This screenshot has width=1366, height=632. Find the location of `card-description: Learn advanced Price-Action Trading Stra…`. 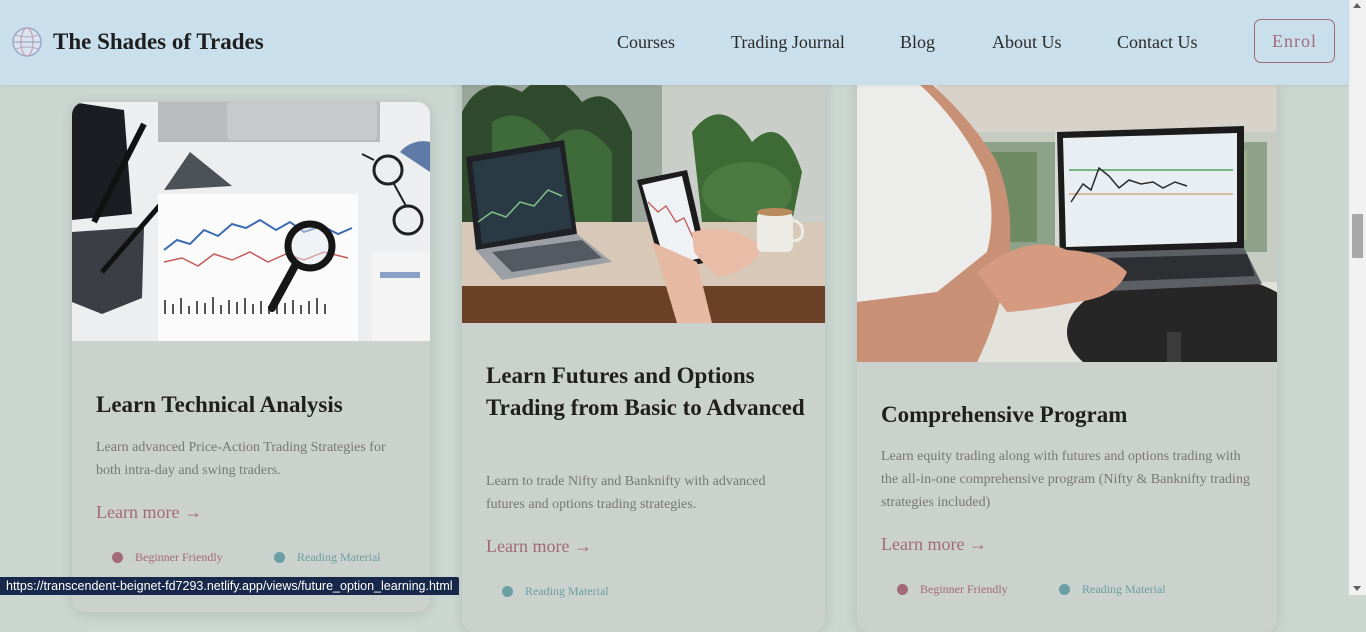

card-description: Learn advanced Price-Action Trading Stra… is located at coordinates (241, 459).